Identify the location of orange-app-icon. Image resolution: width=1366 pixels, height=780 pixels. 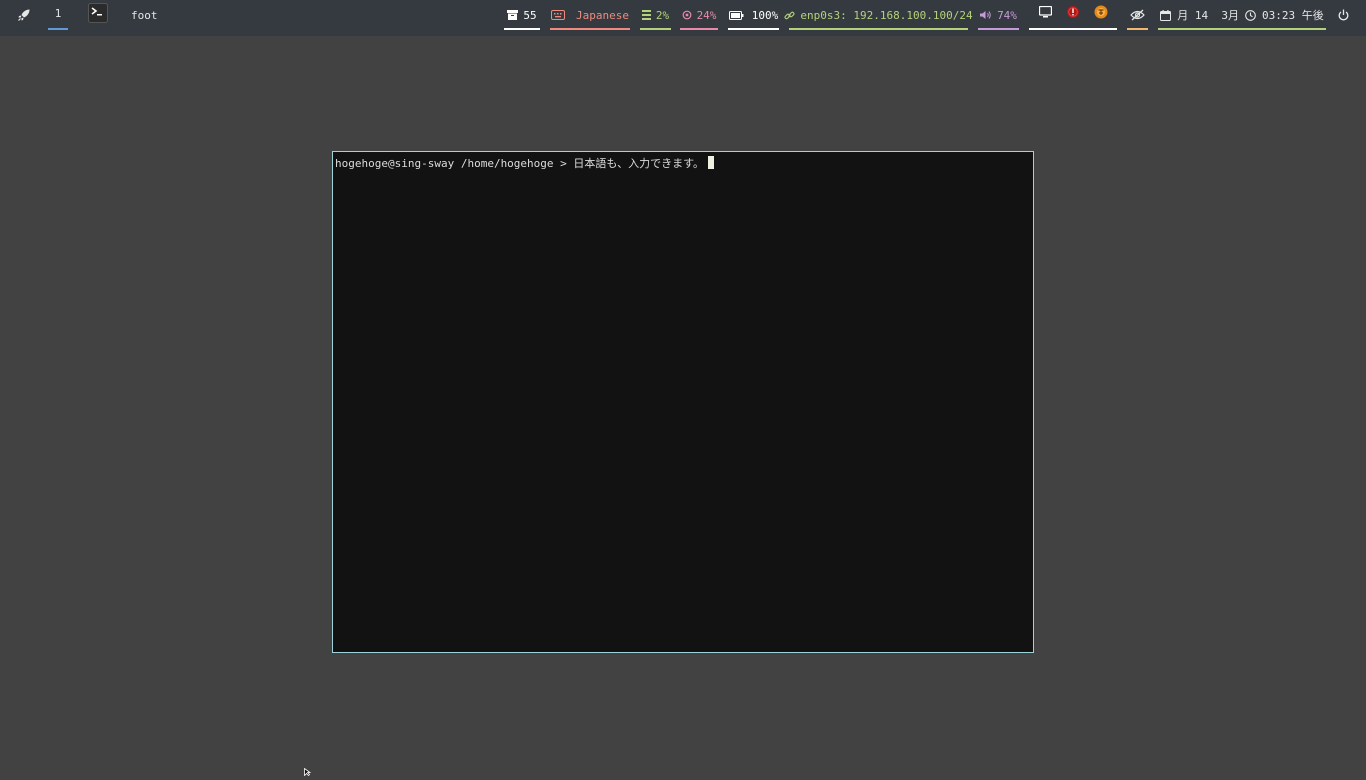
(1101, 12).